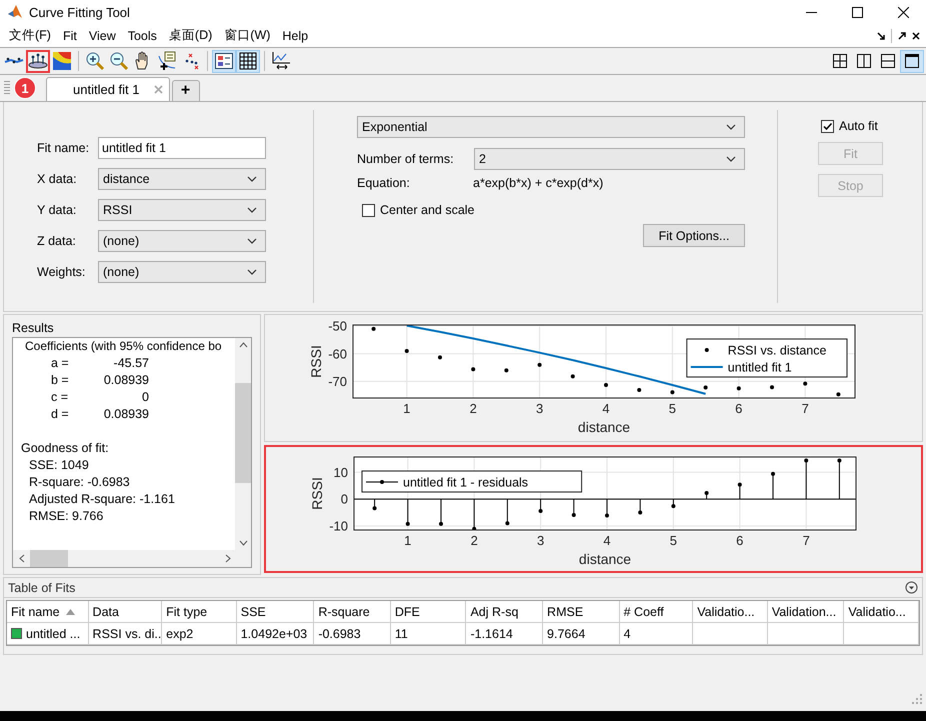 This screenshot has width=926, height=721. I want to click on tick-label: 7, so click(805, 408).